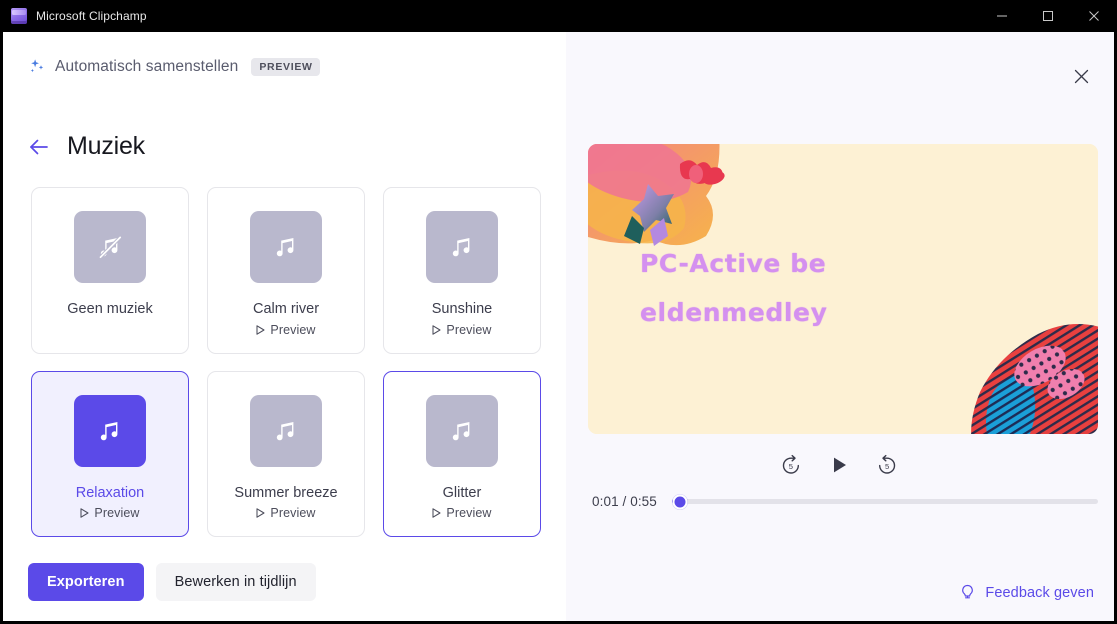 The width and height of the screenshot is (1117, 624). What do you see at coordinates (558, 16) in the screenshot?
I see `window-titlebar: Microsoft Clipchamp` at bounding box center [558, 16].